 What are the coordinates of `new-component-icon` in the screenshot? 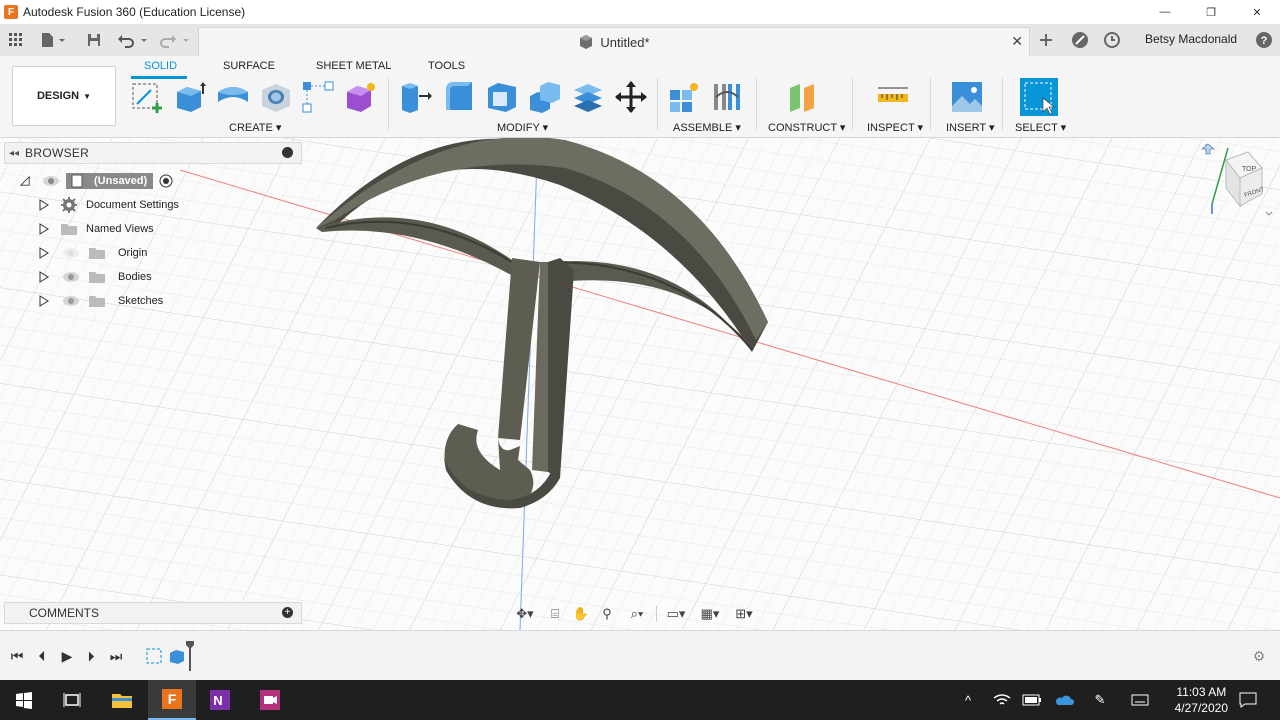 It's located at (684, 97).